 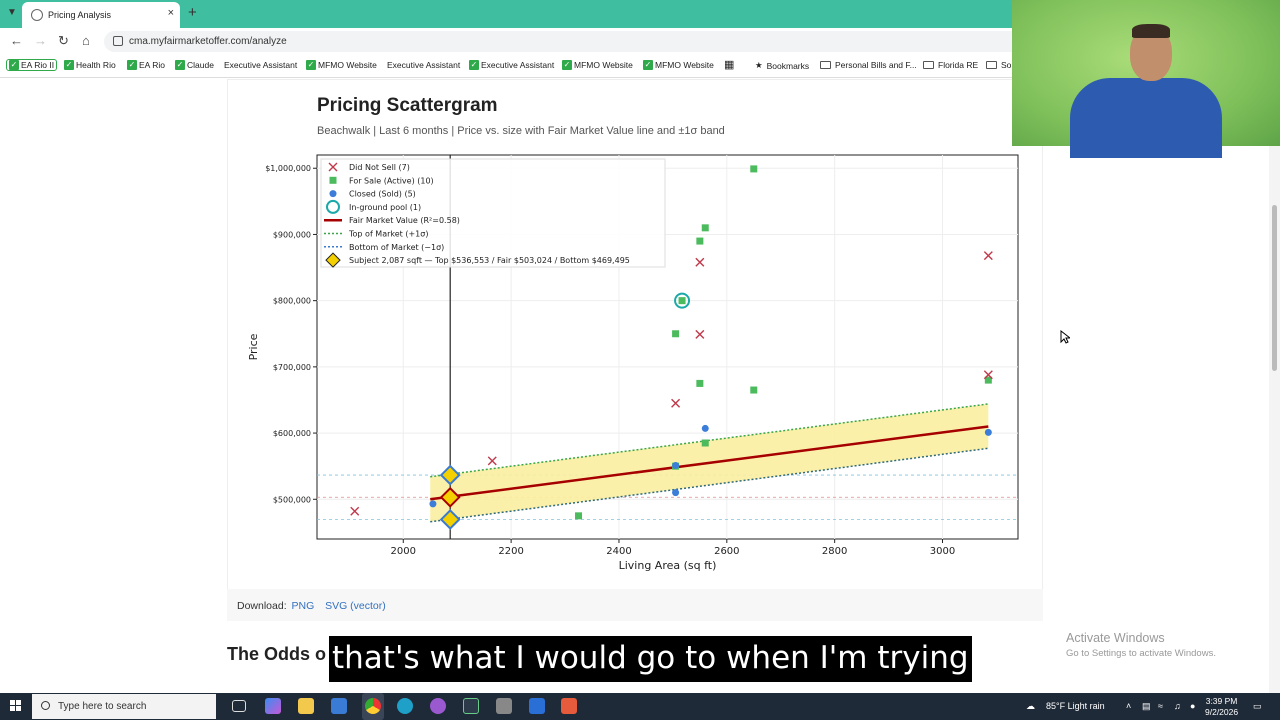 What do you see at coordinates (1151, 31) in the screenshot?
I see `presenter-hair` at bounding box center [1151, 31].